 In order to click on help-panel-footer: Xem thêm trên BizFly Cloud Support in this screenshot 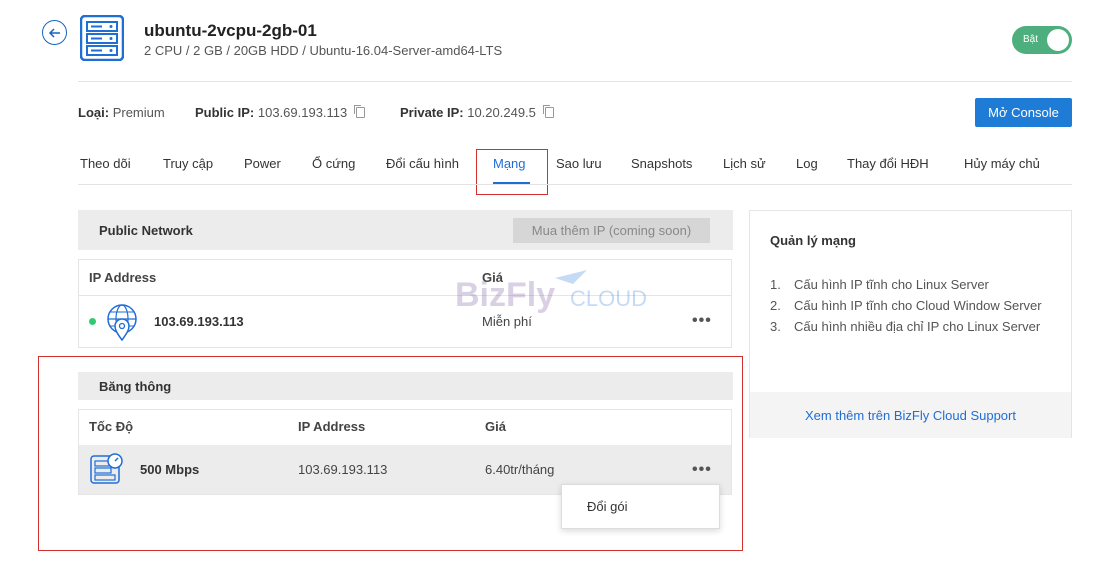, I will do `click(910, 415)`.